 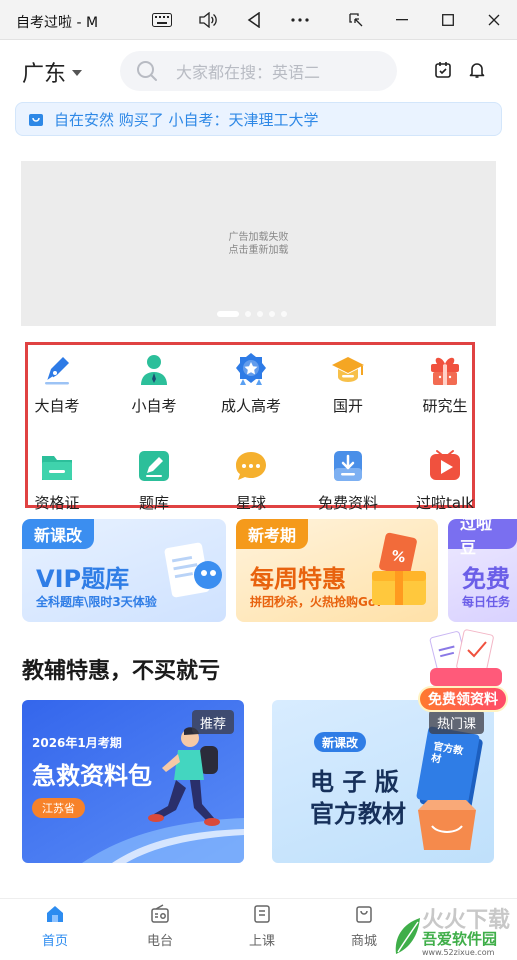 I want to click on gift-box-icon, so click(x=445, y=371).